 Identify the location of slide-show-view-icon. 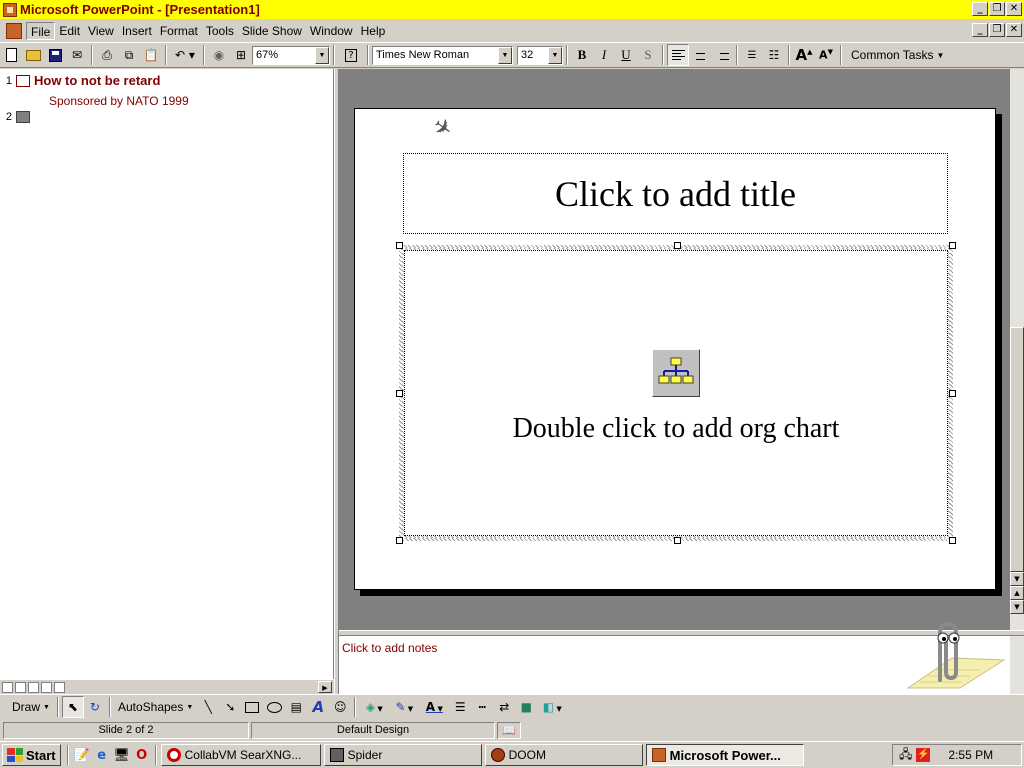
(59, 687).